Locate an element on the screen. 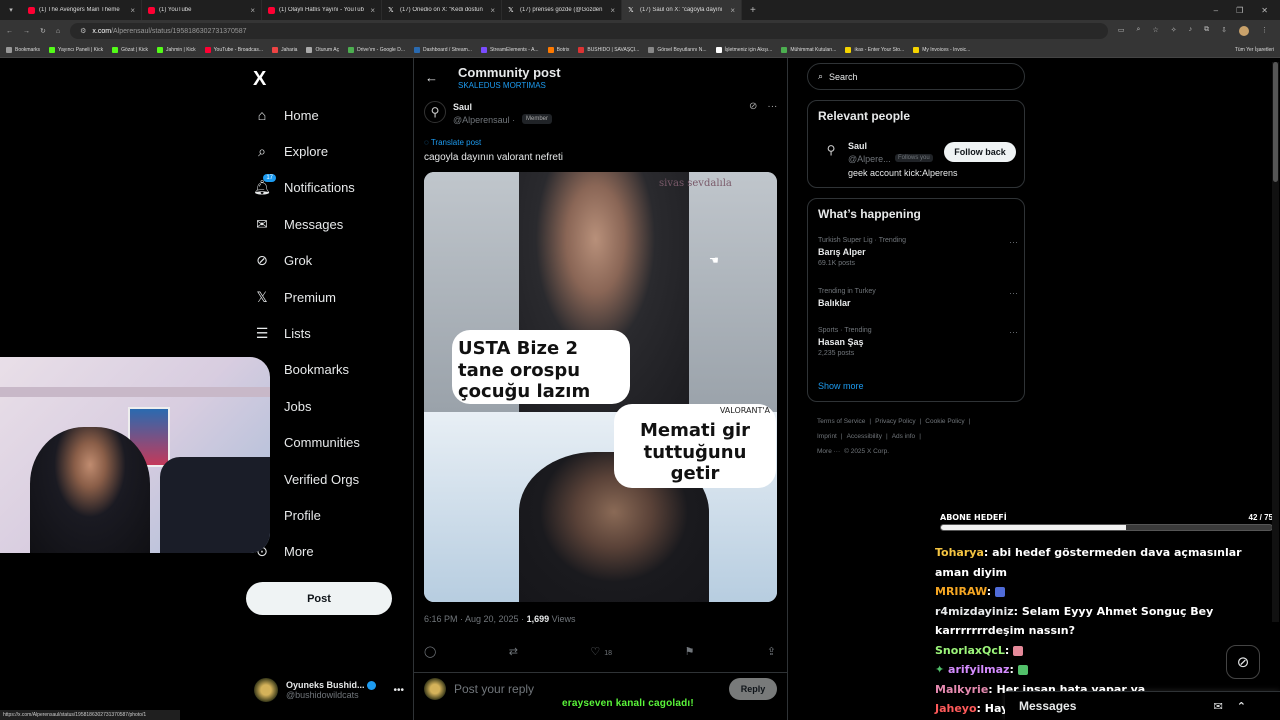 Image resolution: width=1280 pixels, height=720 pixels. nav-item-premium: 𝕏 Premium is located at coordinates (295, 297).